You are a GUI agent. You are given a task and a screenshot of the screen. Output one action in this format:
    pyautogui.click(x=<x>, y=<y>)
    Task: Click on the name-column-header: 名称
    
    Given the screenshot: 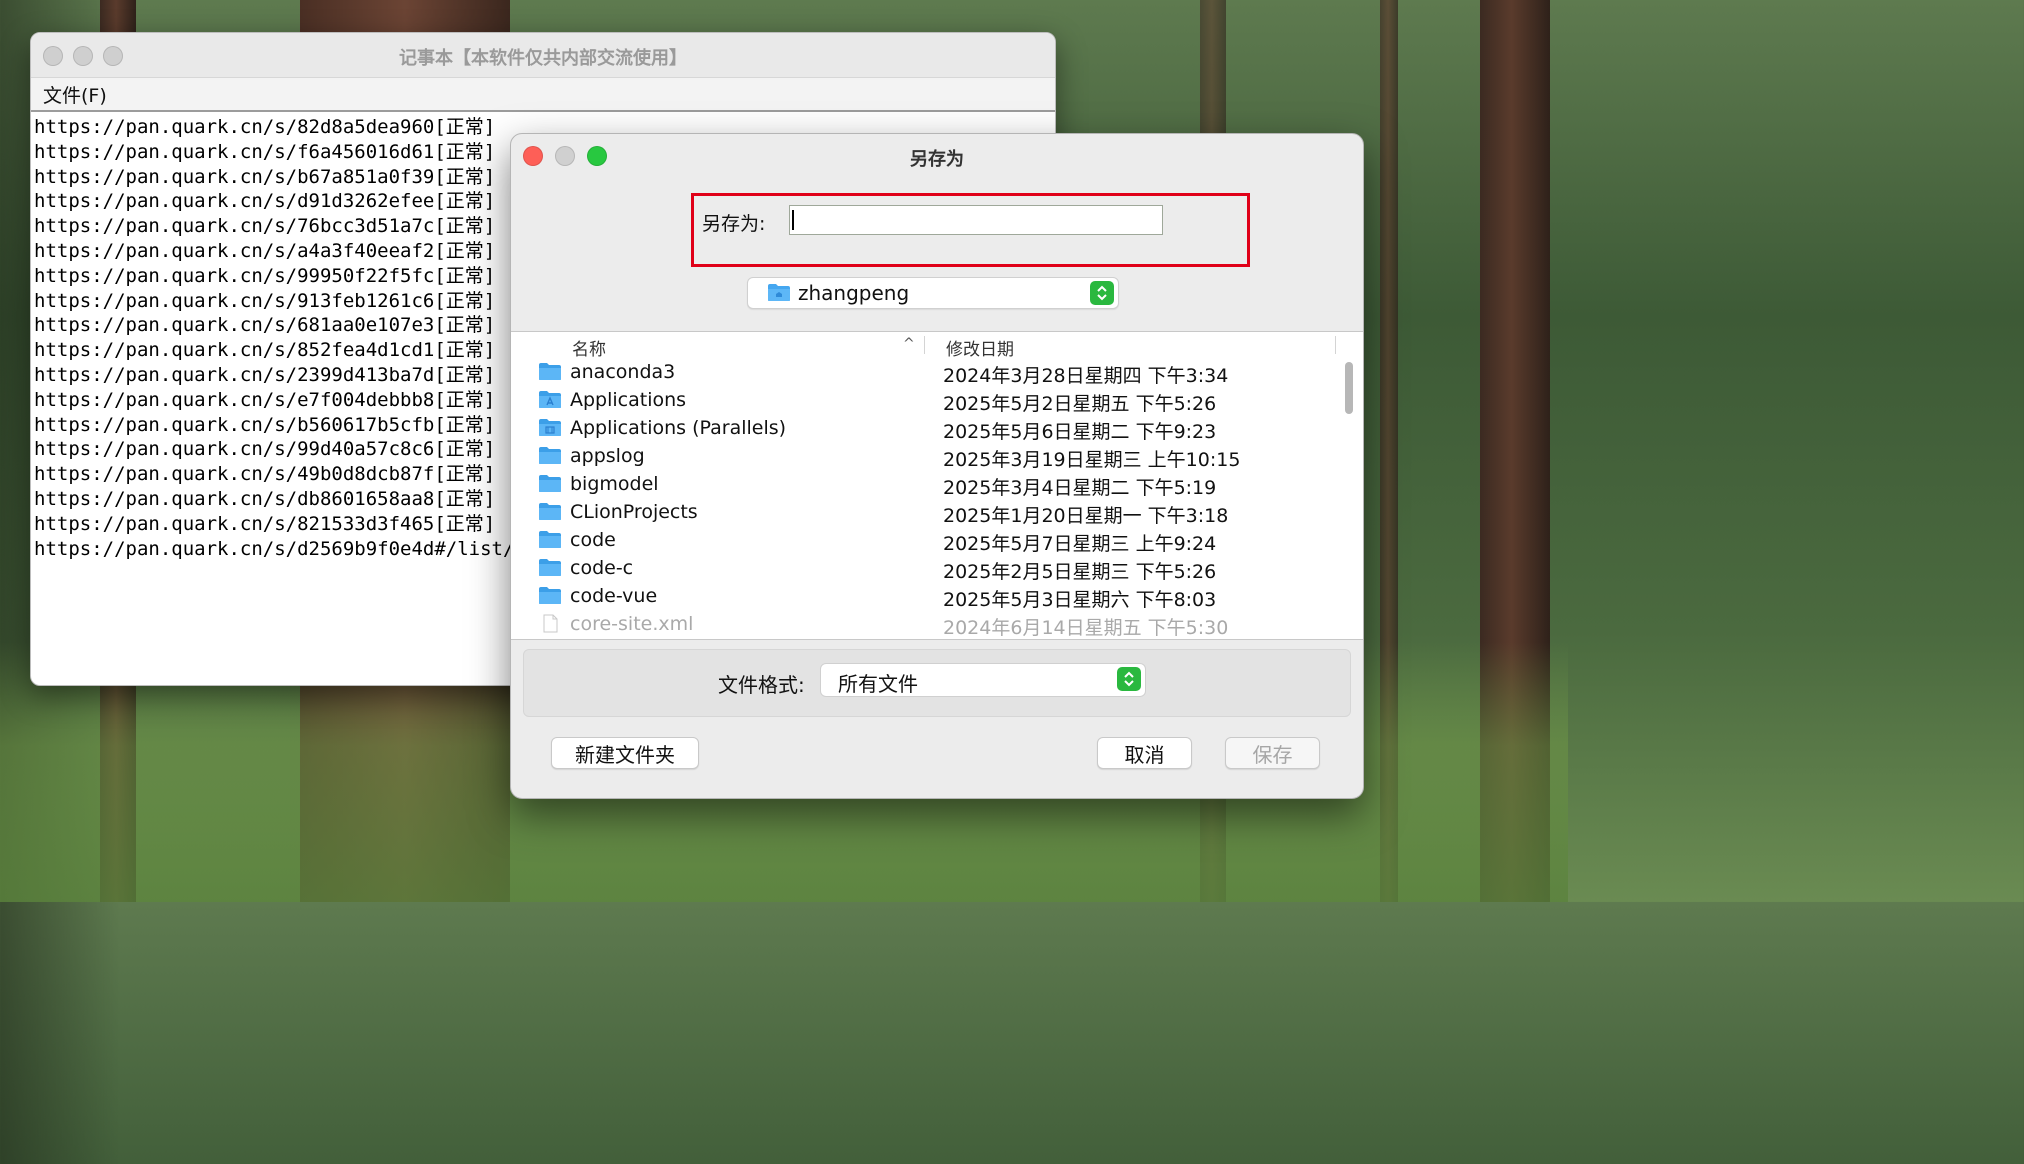 What is the action you would take?
    pyautogui.click(x=589, y=347)
    